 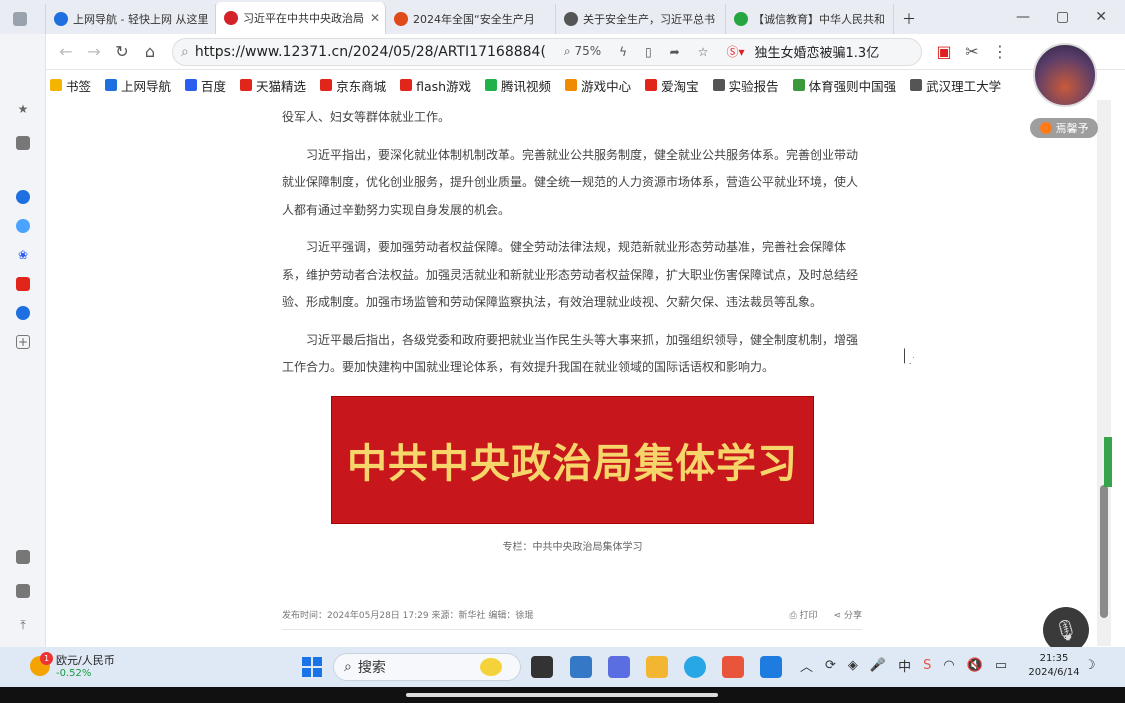 I want to click on forward-button: →, so click(x=94, y=51).